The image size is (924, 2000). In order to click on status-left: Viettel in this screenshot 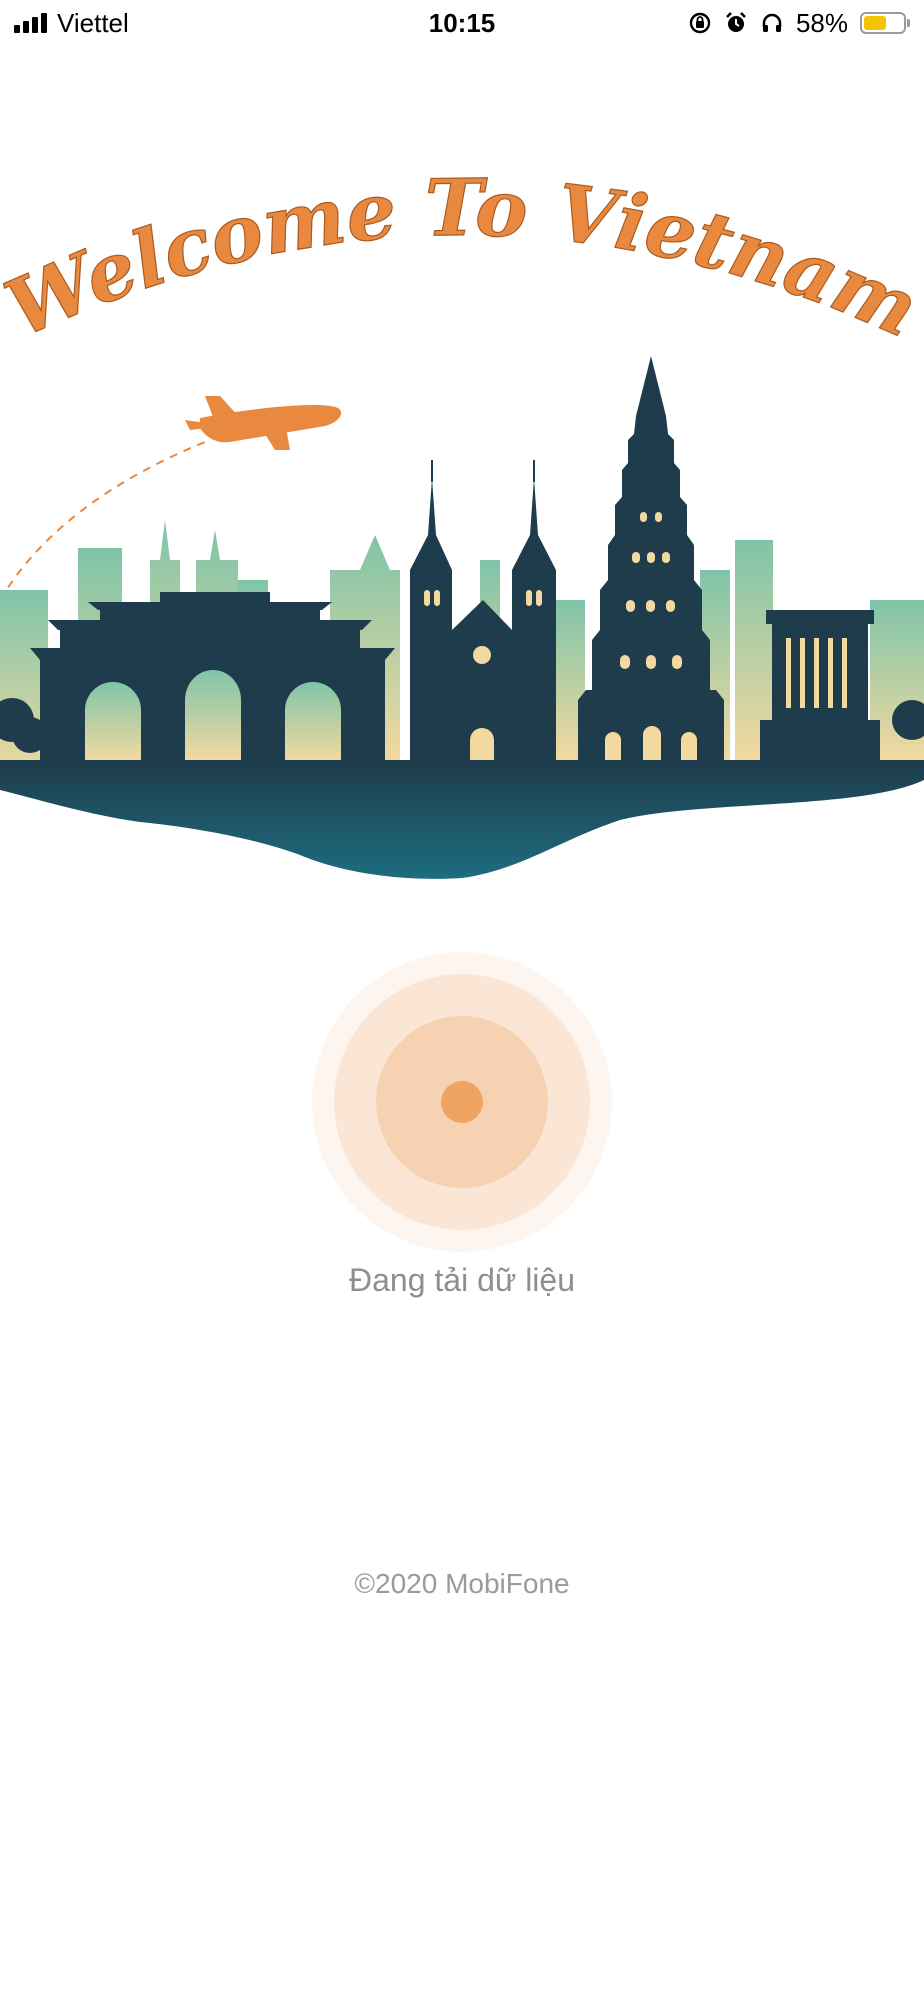, I will do `click(64, 23)`.